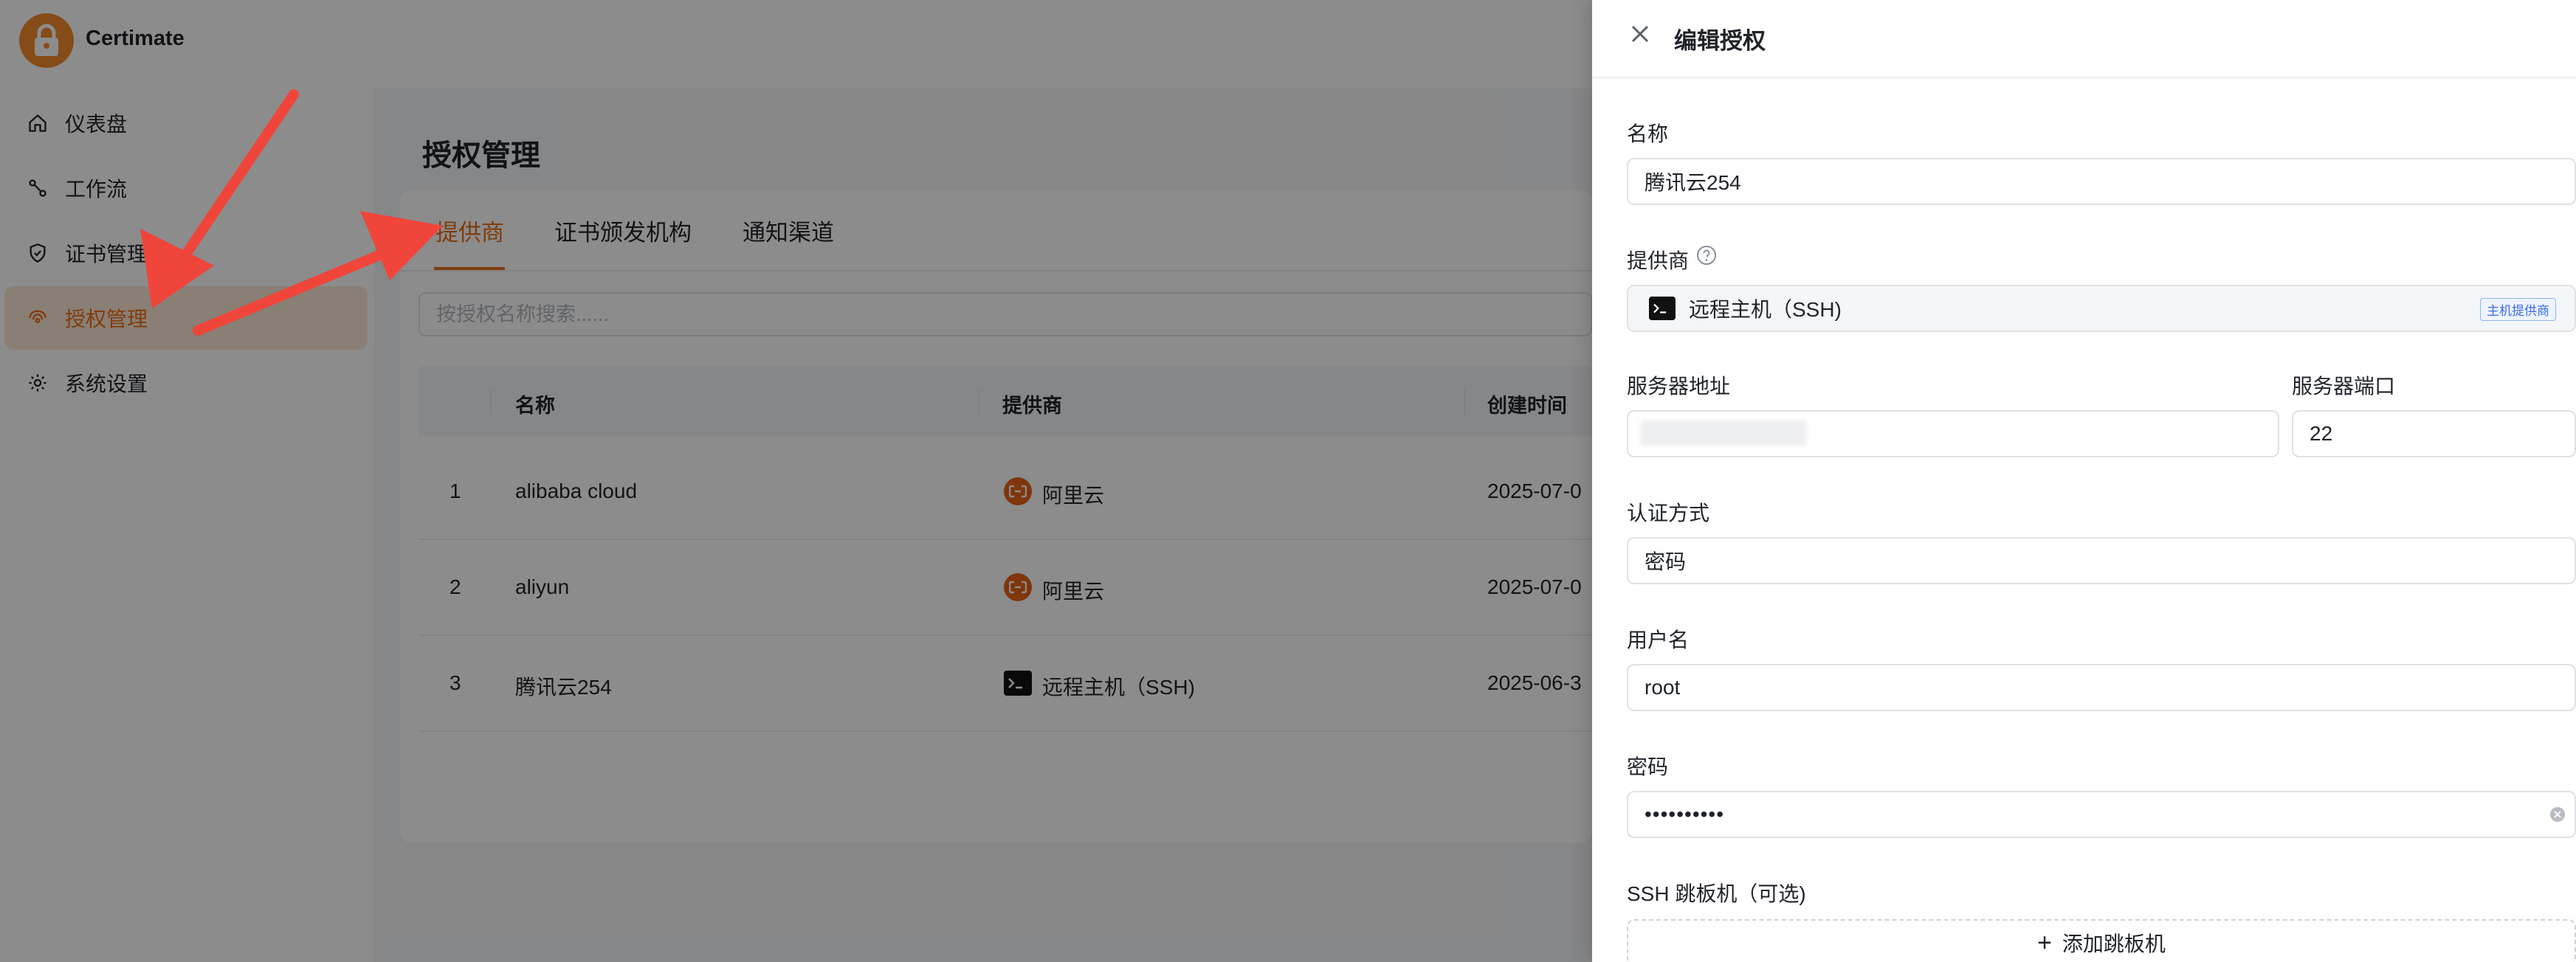 This screenshot has width=2576, height=962. I want to click on drawer-title: 编辑授权, so click(1720, 41).